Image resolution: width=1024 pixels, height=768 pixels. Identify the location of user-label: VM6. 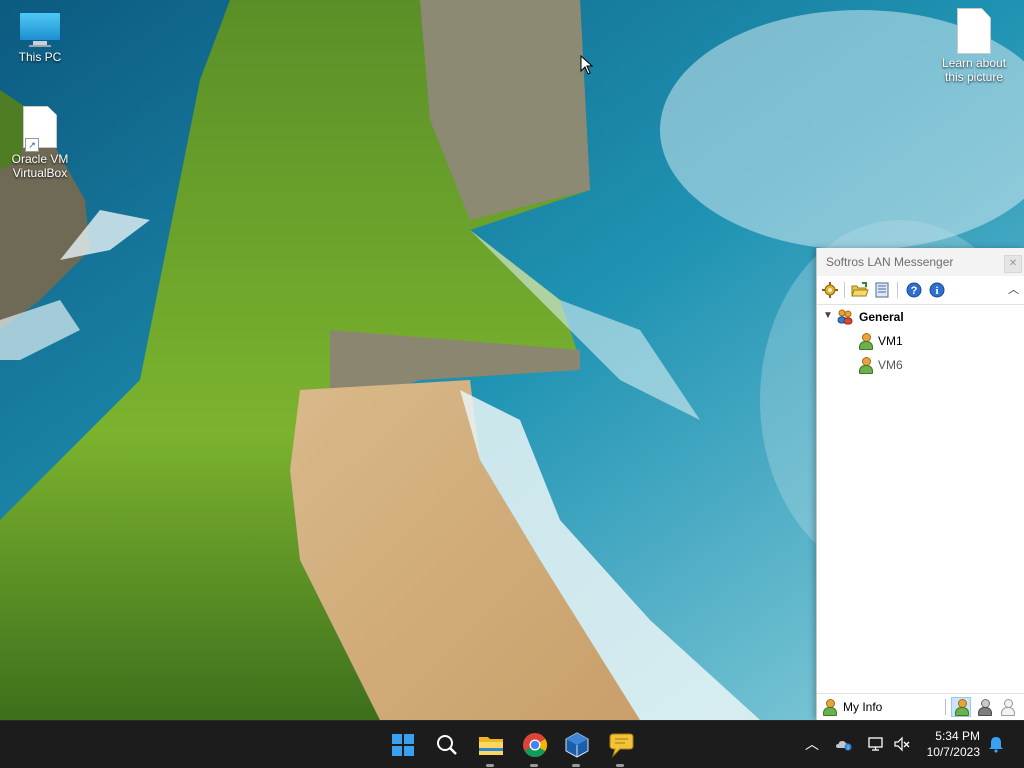
(890, 365).